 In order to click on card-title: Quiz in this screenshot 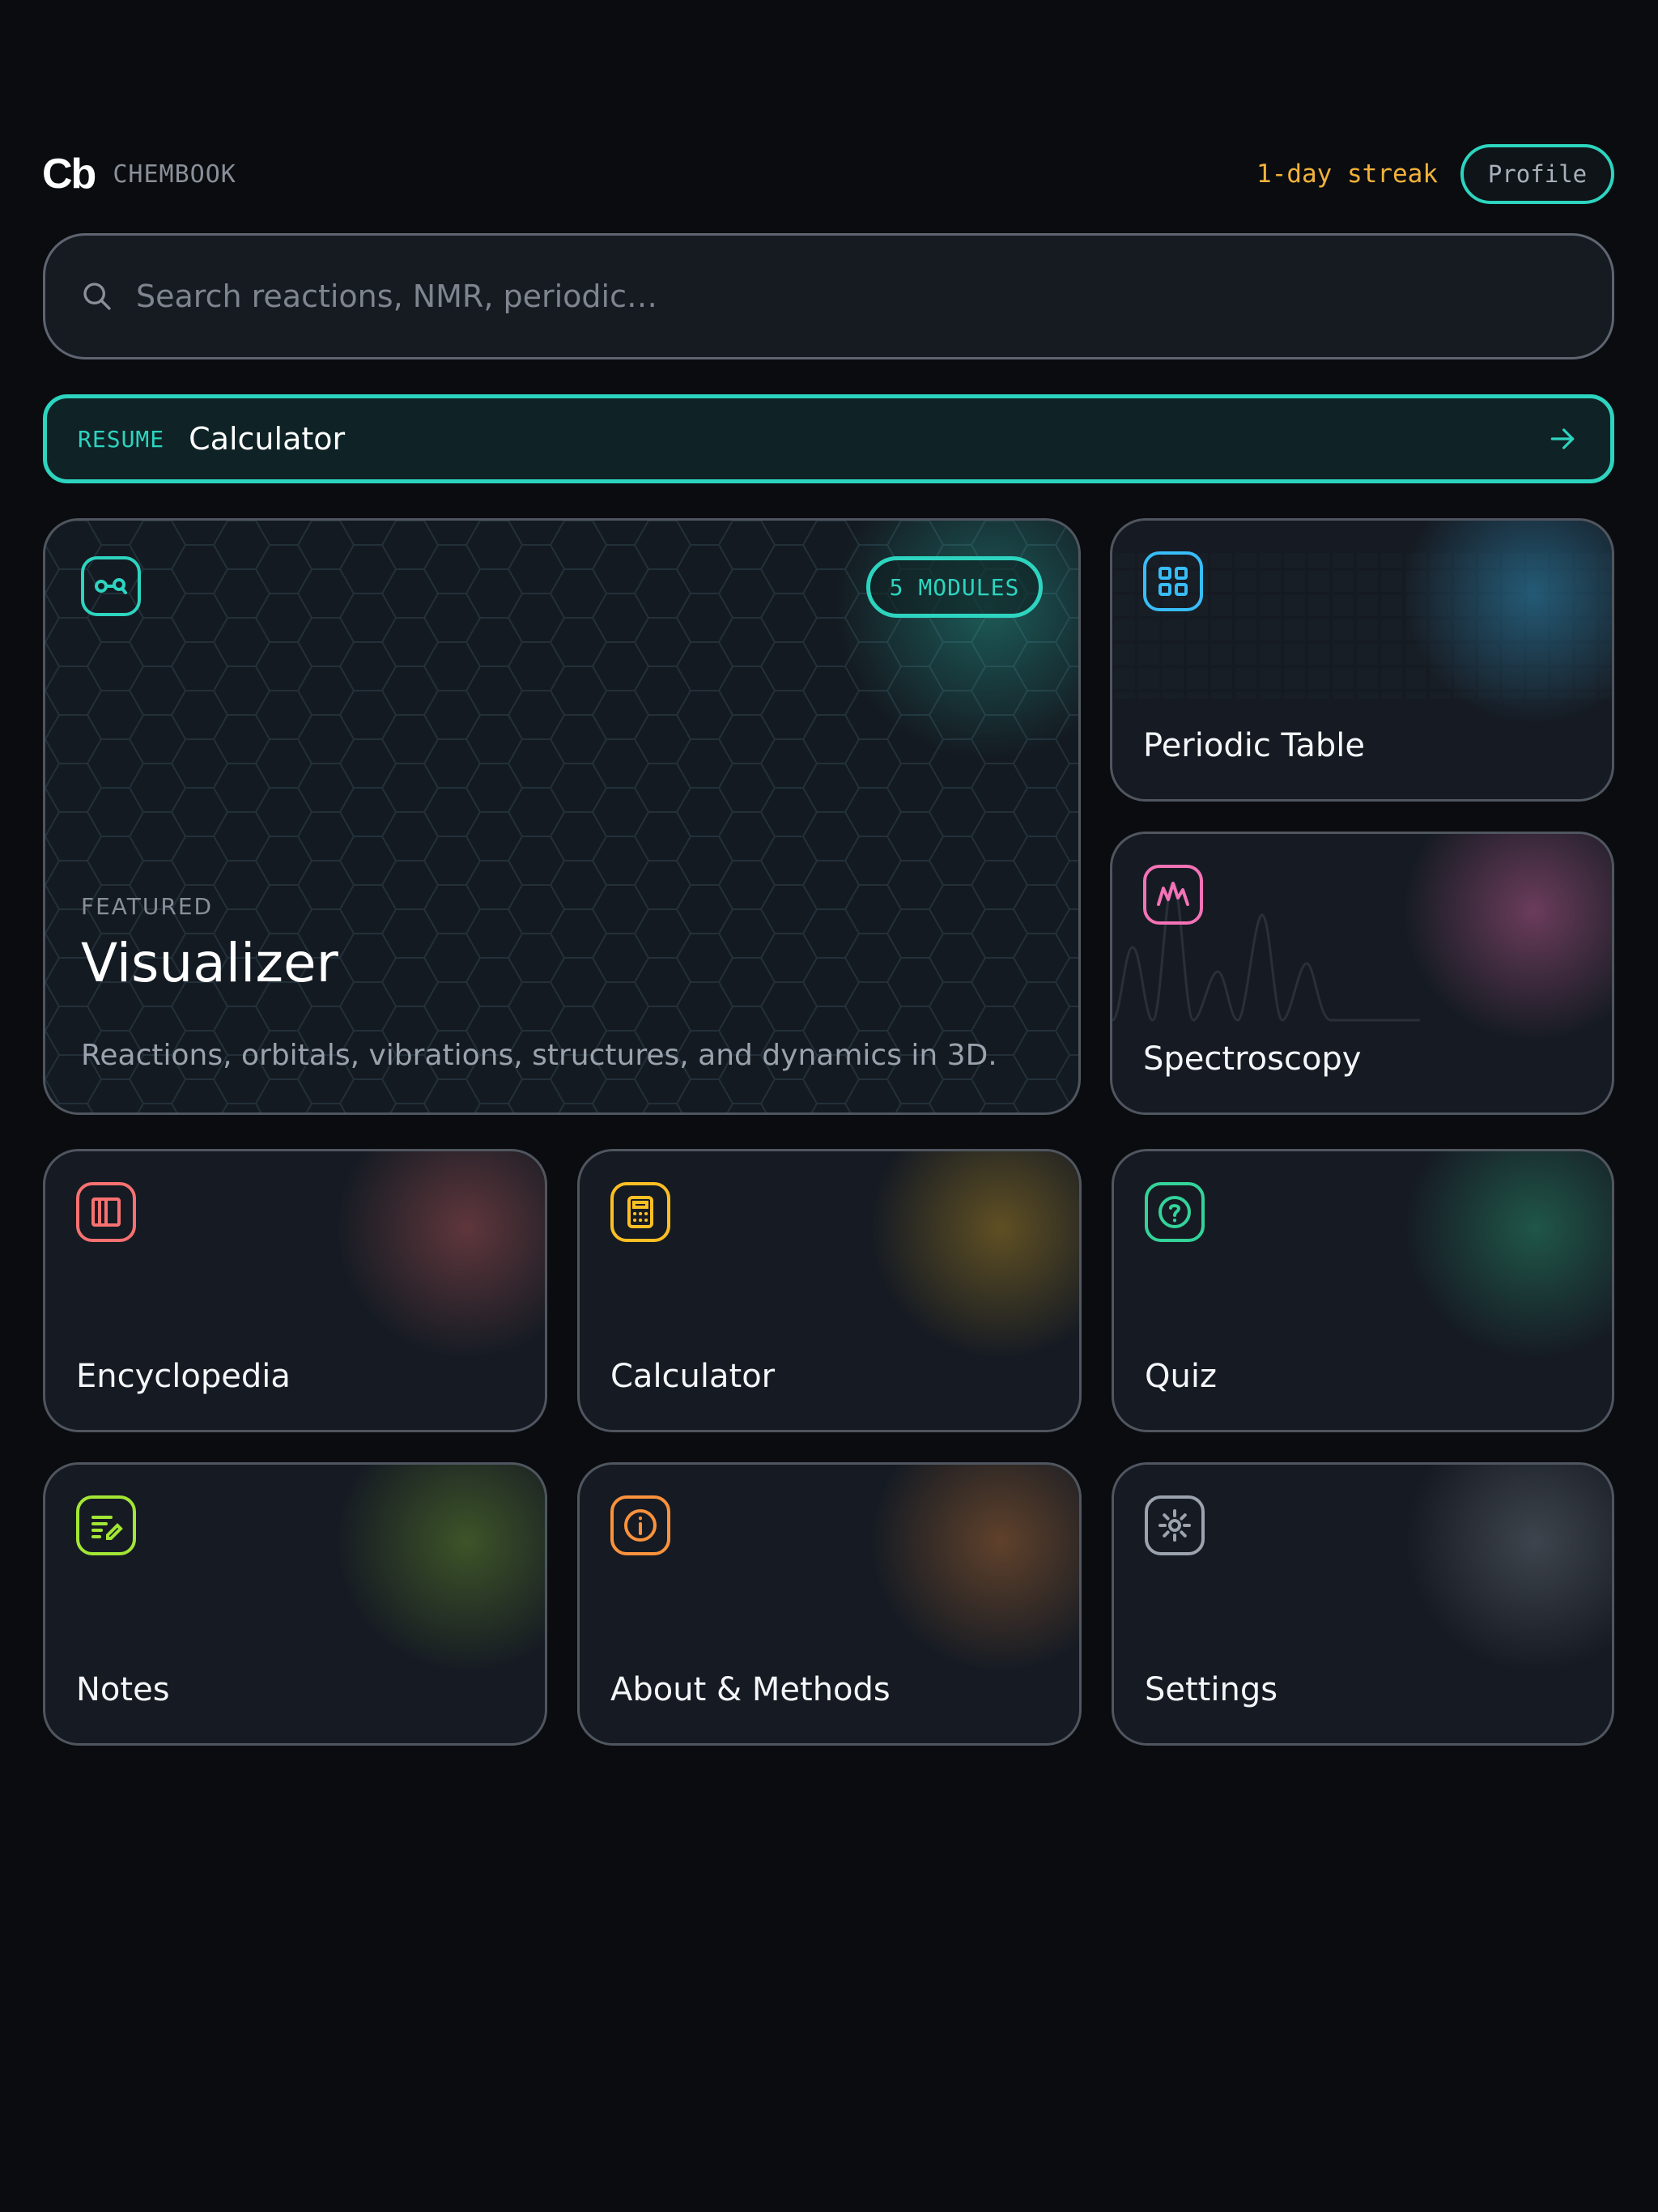, I will do `click(1181, 1377)`.